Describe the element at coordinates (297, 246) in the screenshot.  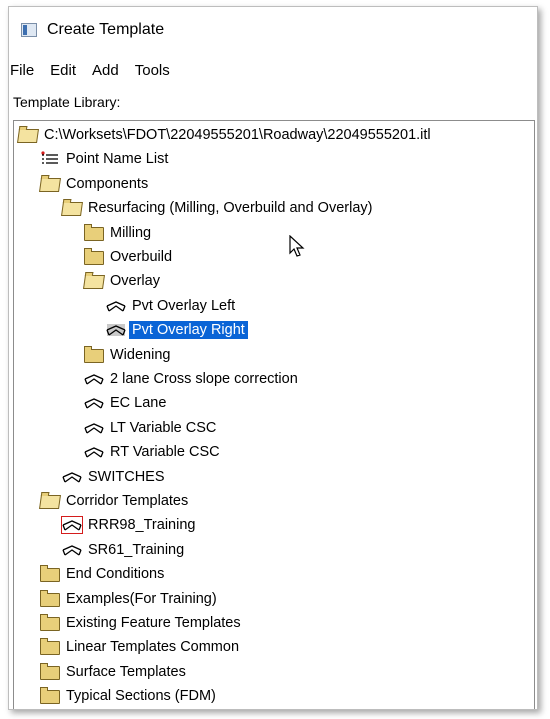
I see `mouse-pointer-icon` at that location.